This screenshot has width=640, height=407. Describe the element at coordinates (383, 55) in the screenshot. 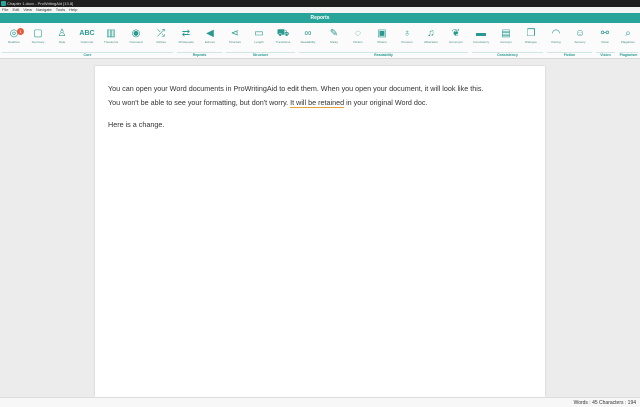

I see `group-label-readability: Readability` at that location.